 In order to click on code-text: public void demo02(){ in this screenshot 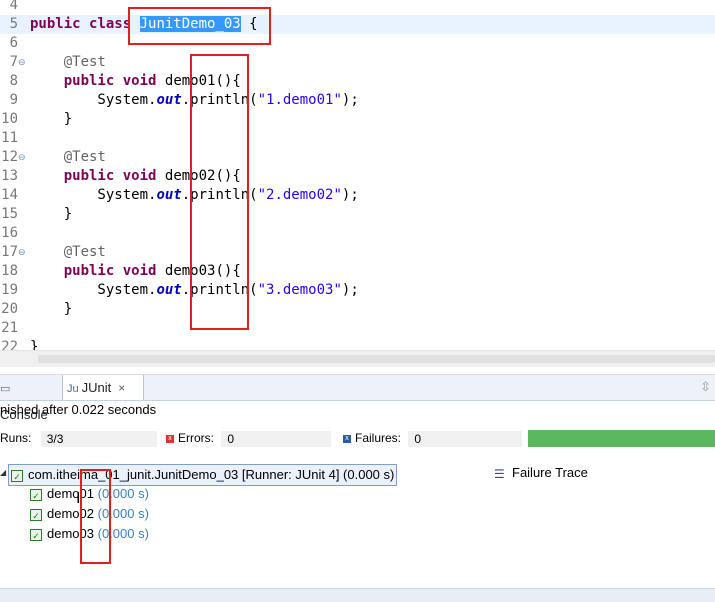, I will do `click(135, 176)`.